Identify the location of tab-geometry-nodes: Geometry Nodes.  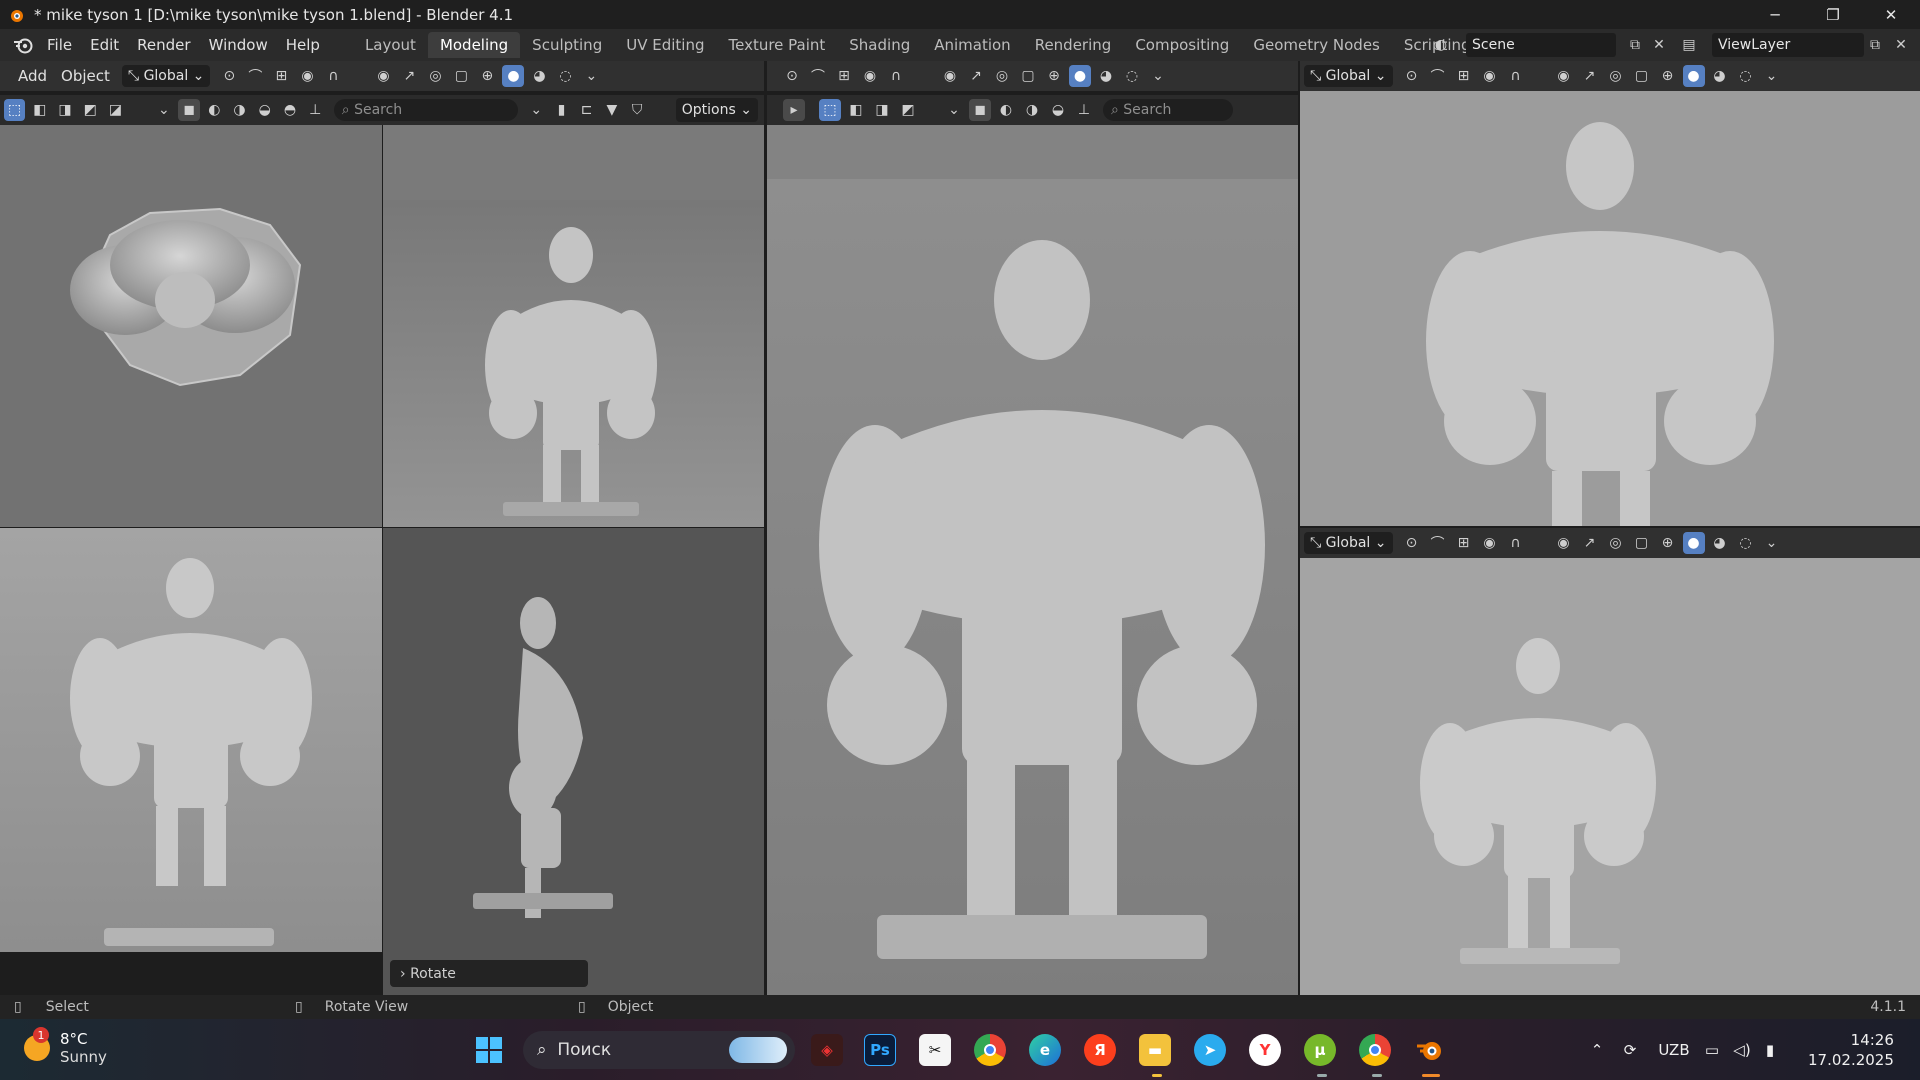
(1316, 45).